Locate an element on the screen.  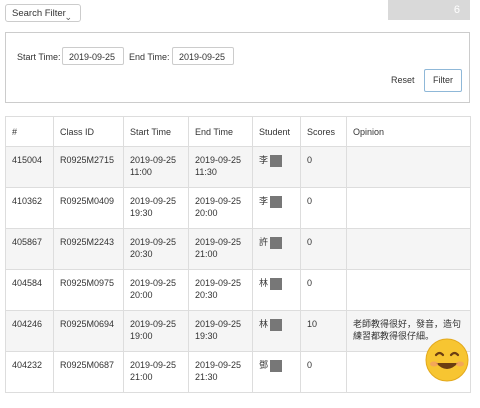
cell-end-time: 2019-09-25 20:00 is located at coordinates (220, 208).